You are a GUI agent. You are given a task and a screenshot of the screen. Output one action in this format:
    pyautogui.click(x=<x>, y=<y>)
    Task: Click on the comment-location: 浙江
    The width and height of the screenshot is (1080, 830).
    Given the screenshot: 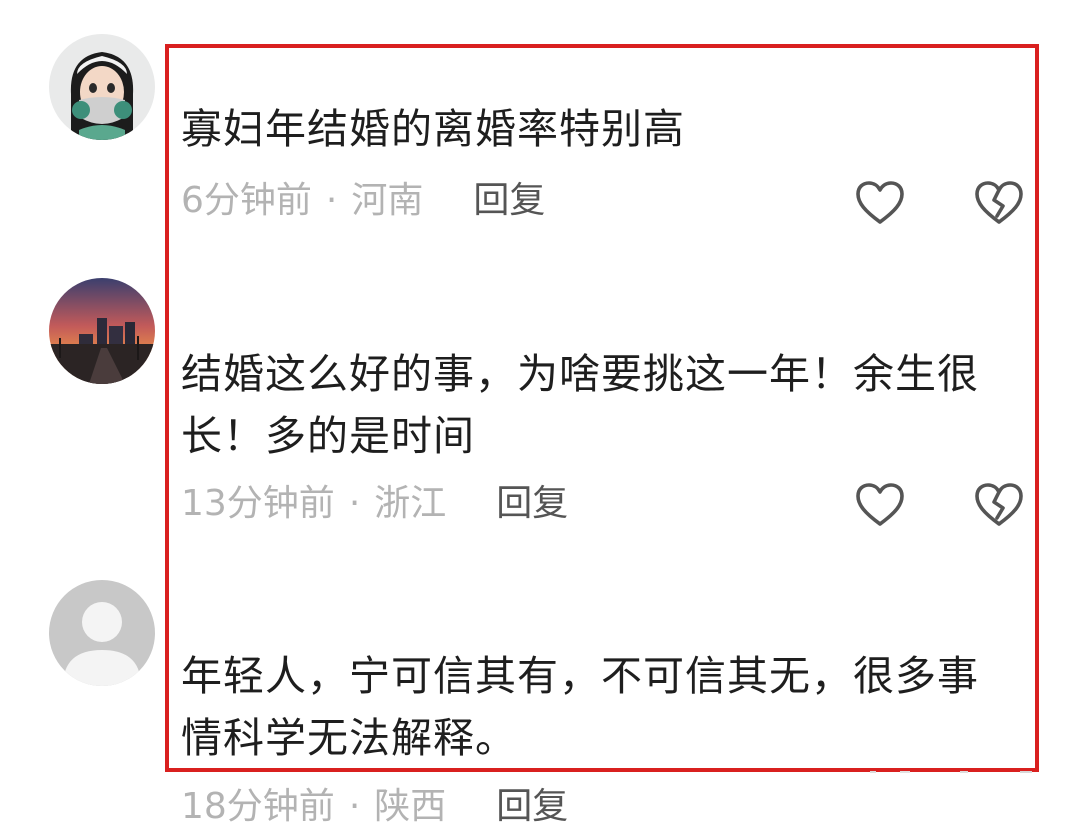 What is the action you would take?
    pyautogui.click(x=410, y=503)
    